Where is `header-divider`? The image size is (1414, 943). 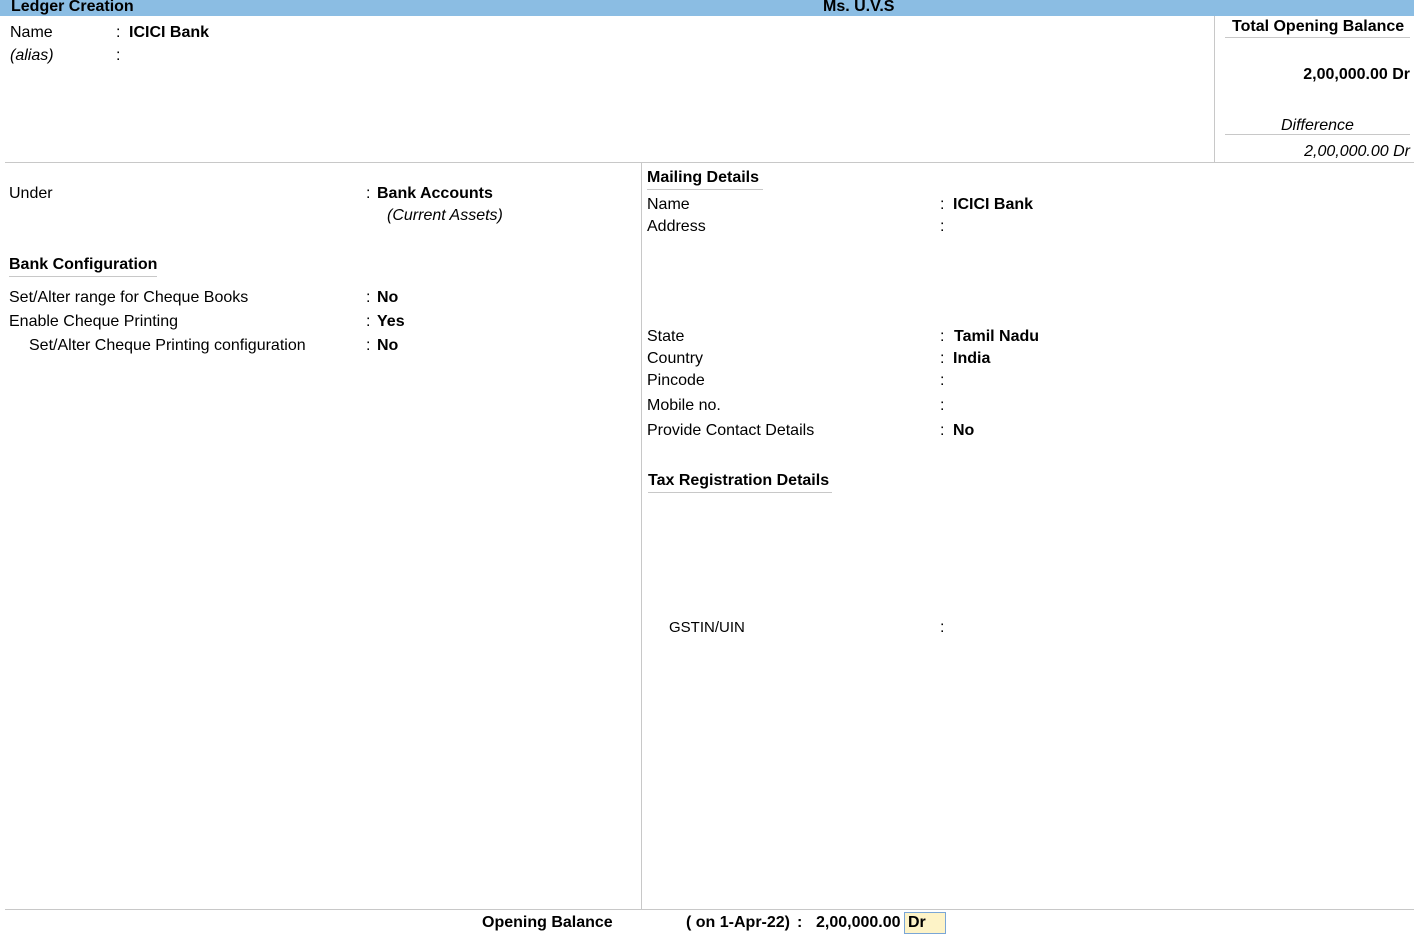 header-divider is located at coordinates (709, 162).